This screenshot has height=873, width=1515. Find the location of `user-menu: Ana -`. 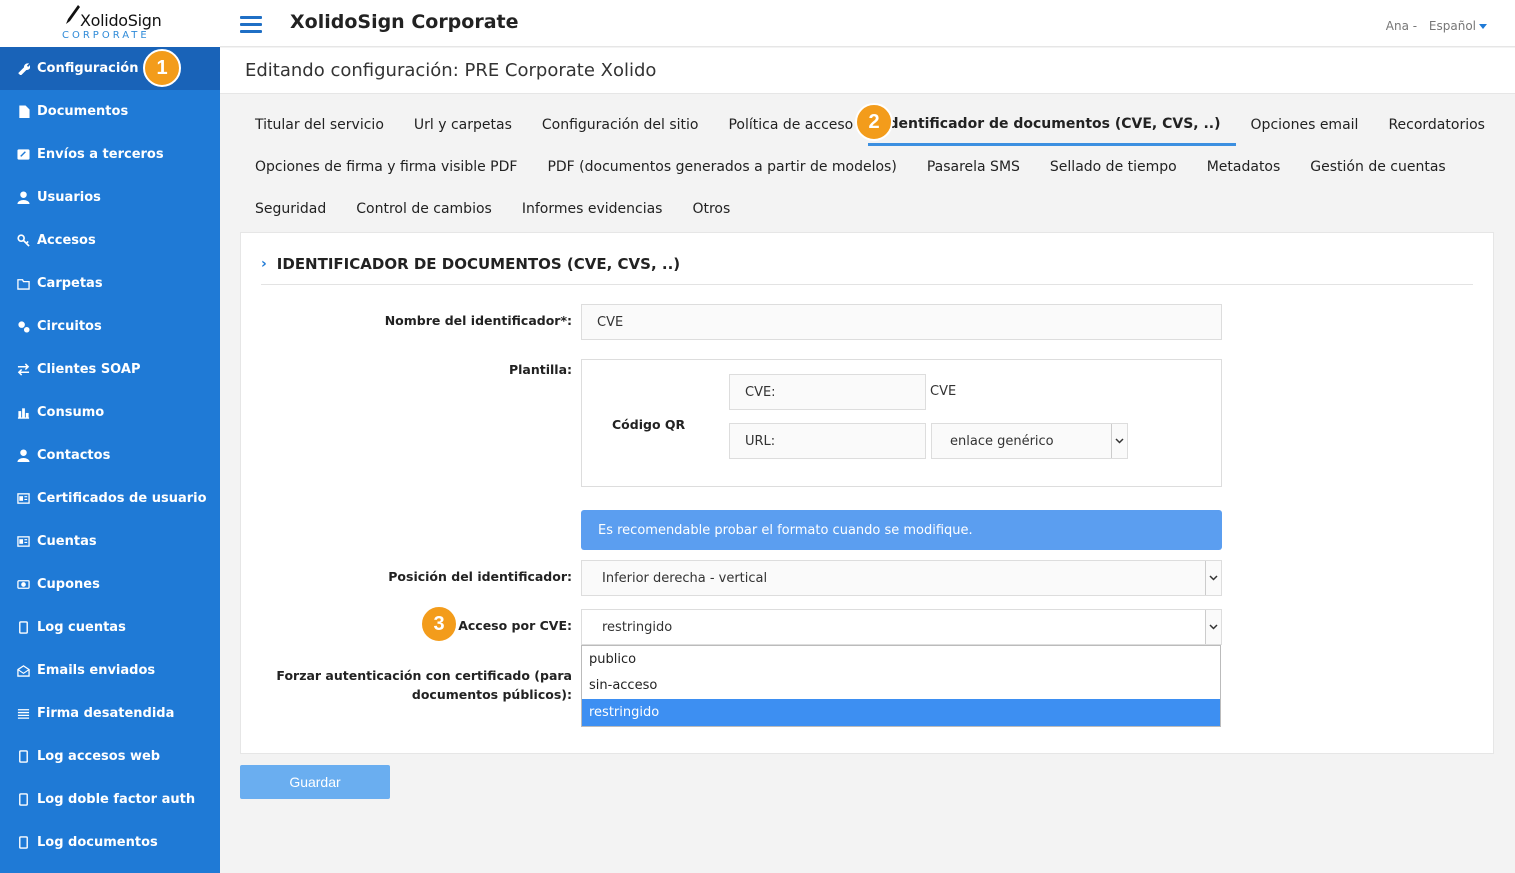

user-menu: Ana - is located at coordinates (1401, 26).